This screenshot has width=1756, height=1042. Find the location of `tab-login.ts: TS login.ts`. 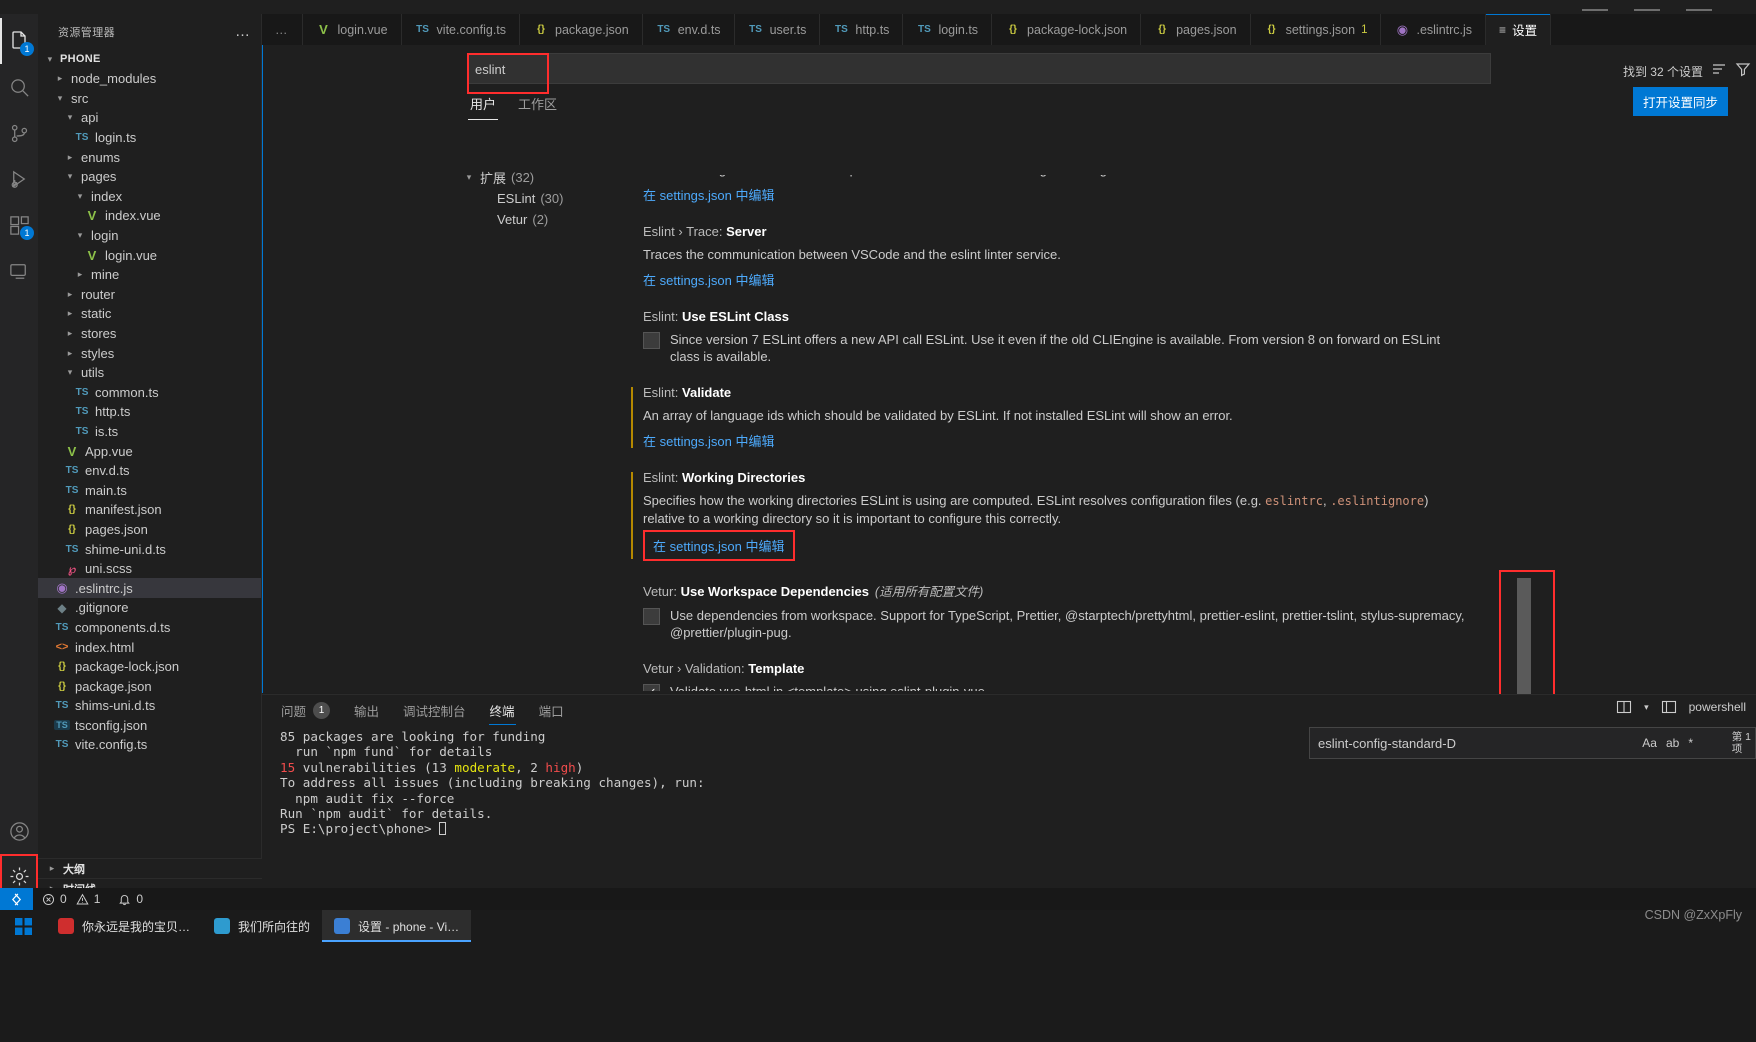

tab-login.ts: TS login.ts is located at coordinates (948, 29).